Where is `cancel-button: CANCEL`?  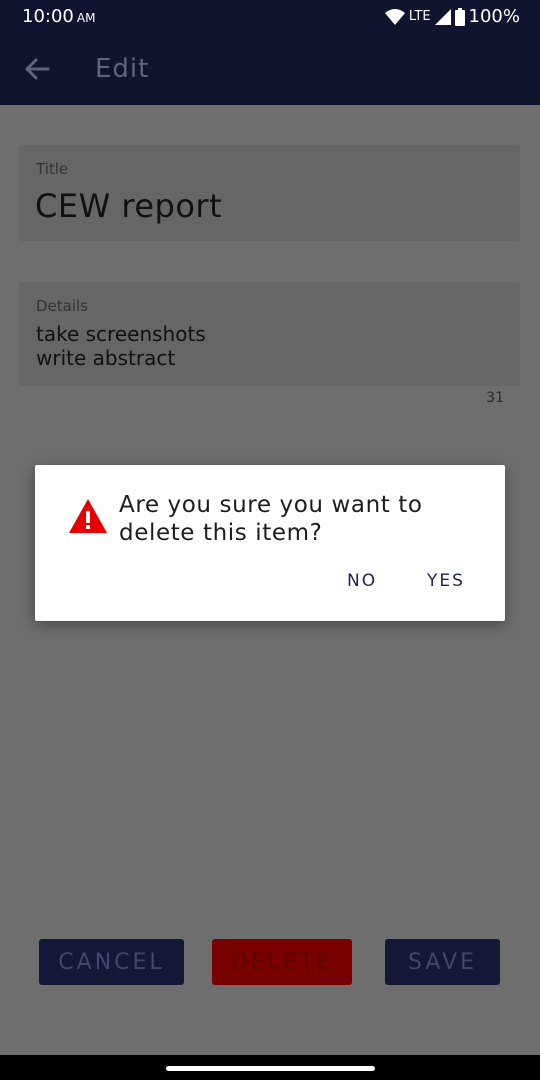
cancel-button: CANCEL is located at coordinates (111, 962).